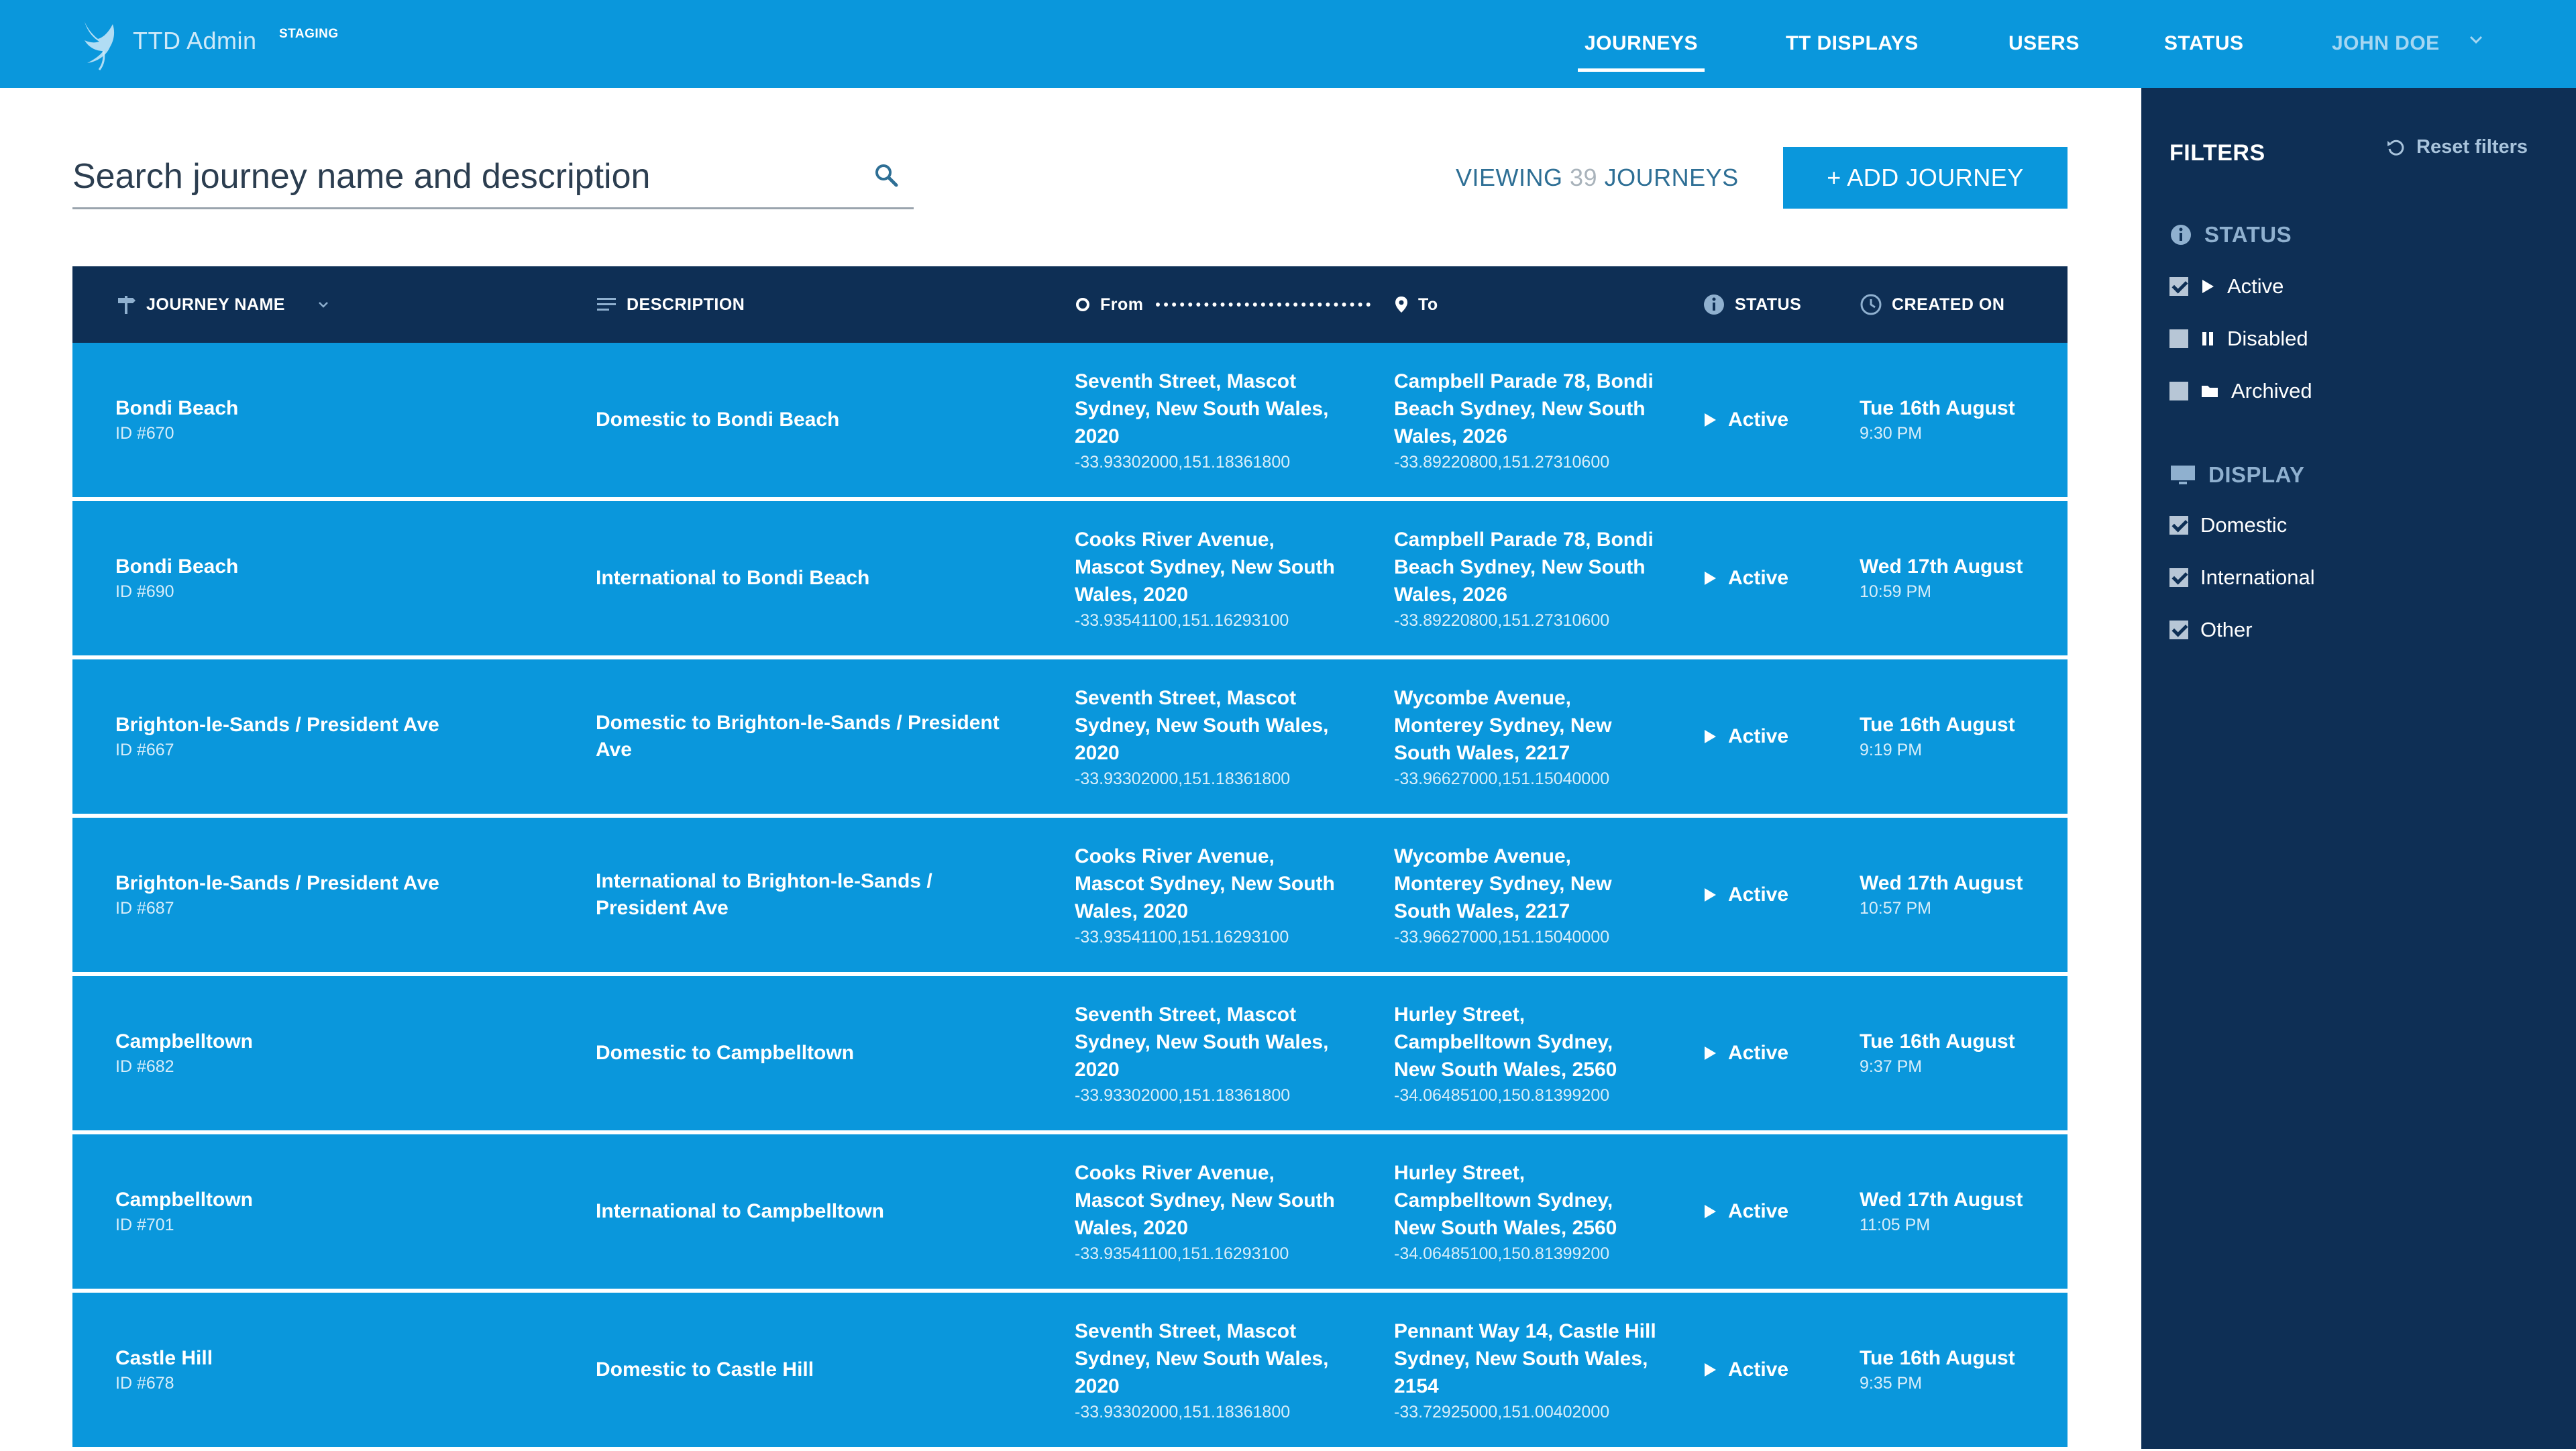 The height and width of the screenshot is (1451, 2576). What do you see at coordinates (127, 305) in the screenshot?
I see `signpost-icon` at bounding box center [127, 305].